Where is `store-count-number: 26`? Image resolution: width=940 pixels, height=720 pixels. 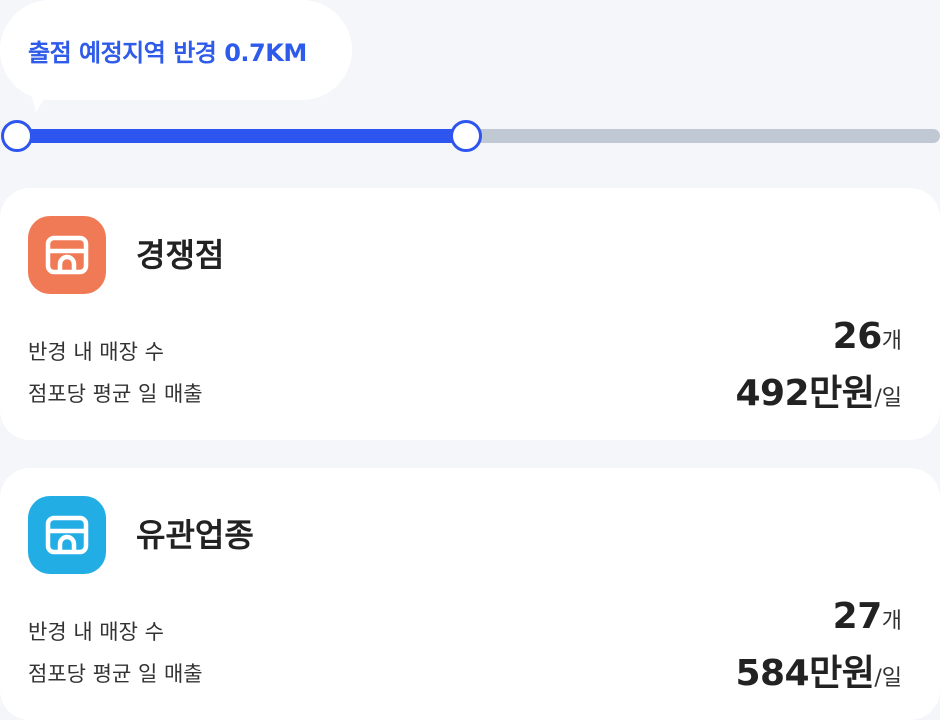 store-count-number: 26 is located at coordinates (857, 336).